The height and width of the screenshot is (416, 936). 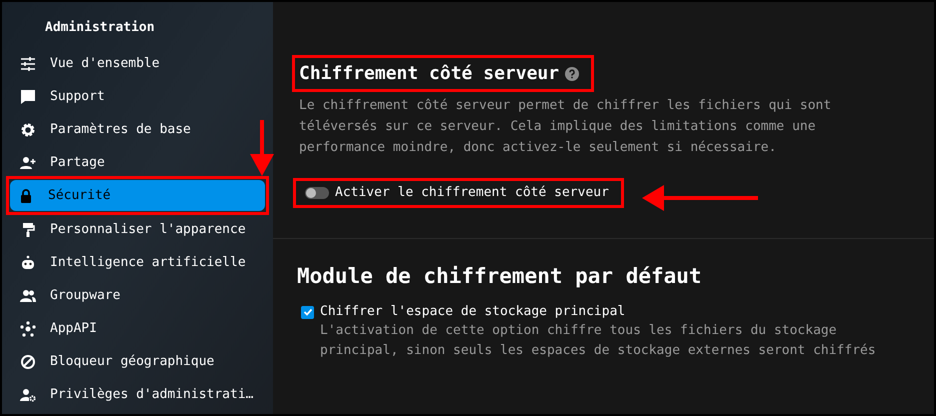 What do you see at coordinates (28, 362) in the screenshot?
I see `block-icon` at bounding box center [28, 362].